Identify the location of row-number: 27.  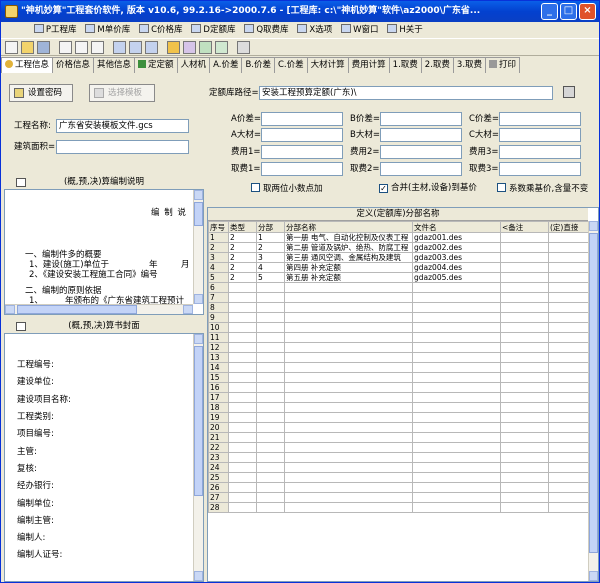
(218, 497).